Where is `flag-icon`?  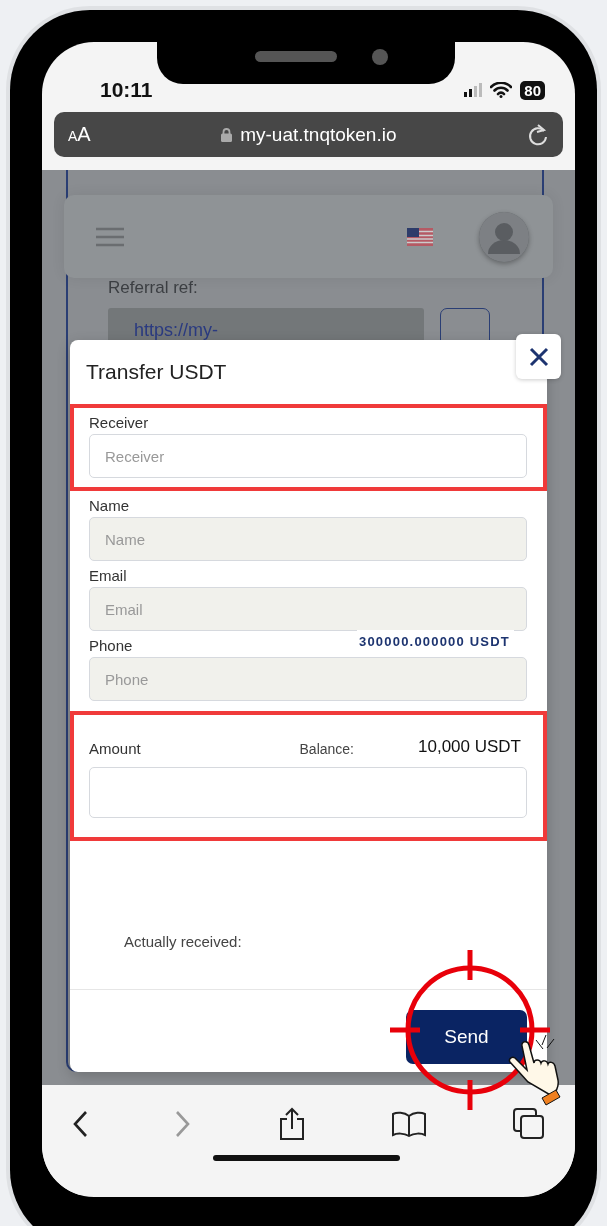
flag-icon is located at coordinates (420, 236).